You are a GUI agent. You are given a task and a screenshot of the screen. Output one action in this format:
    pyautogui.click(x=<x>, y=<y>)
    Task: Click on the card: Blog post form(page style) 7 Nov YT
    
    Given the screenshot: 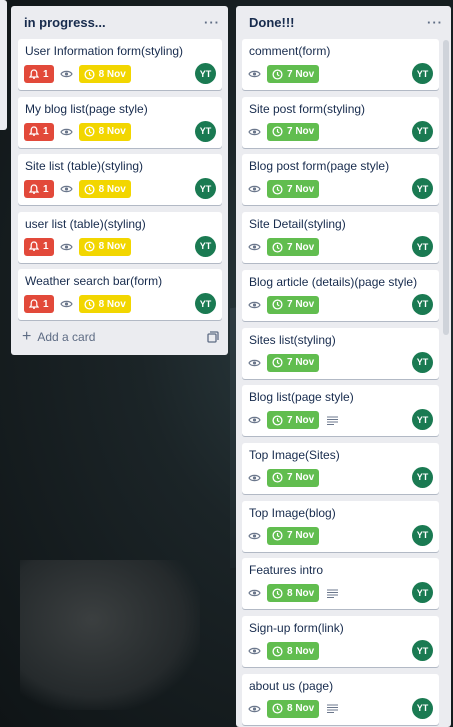 What is the action you would take?
    pyautogui.click(x=340, y=180)
    